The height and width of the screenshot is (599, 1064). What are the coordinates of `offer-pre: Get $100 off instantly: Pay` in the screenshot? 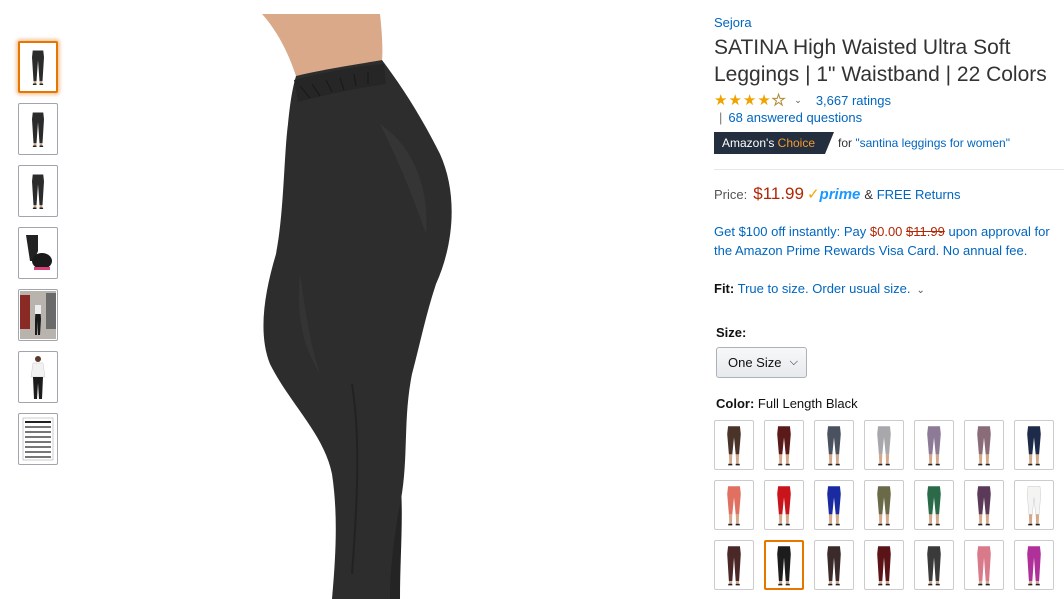 It's located at (790, 231).